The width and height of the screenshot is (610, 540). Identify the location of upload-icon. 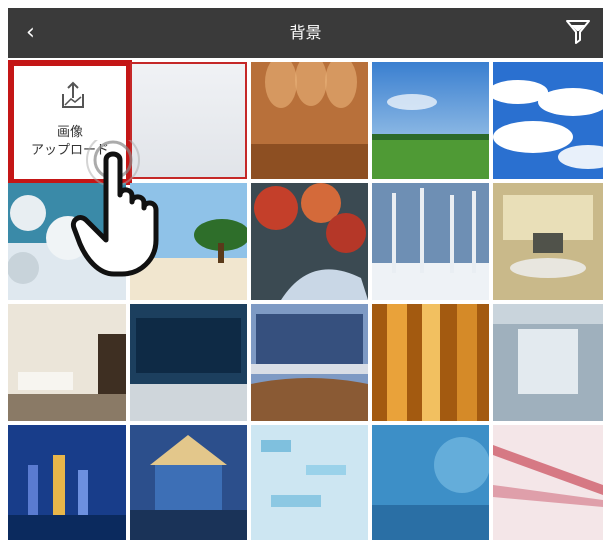
(73, 94).